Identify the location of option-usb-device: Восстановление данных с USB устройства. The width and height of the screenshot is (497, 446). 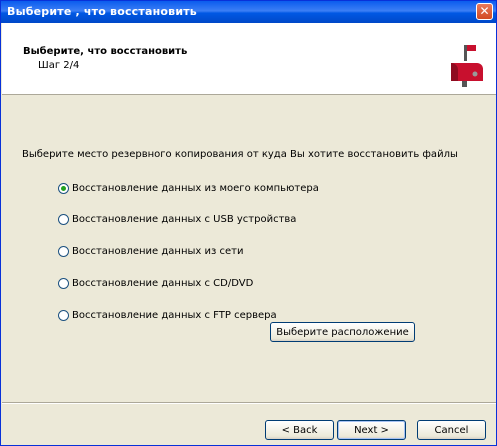
(177, 219).